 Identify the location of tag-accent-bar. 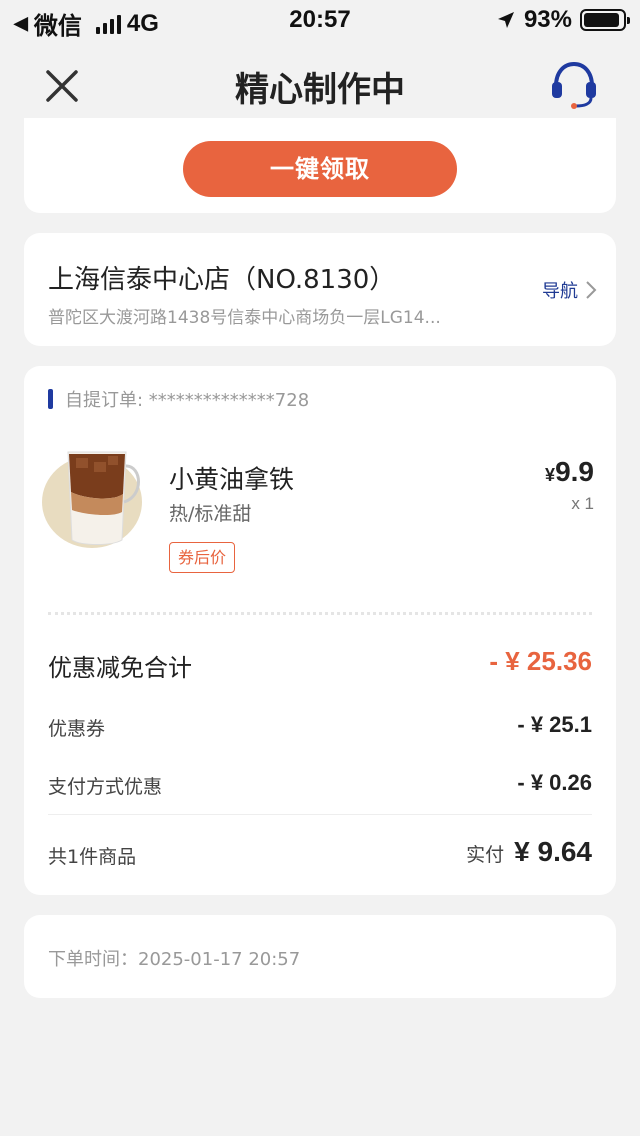
(50, 399).